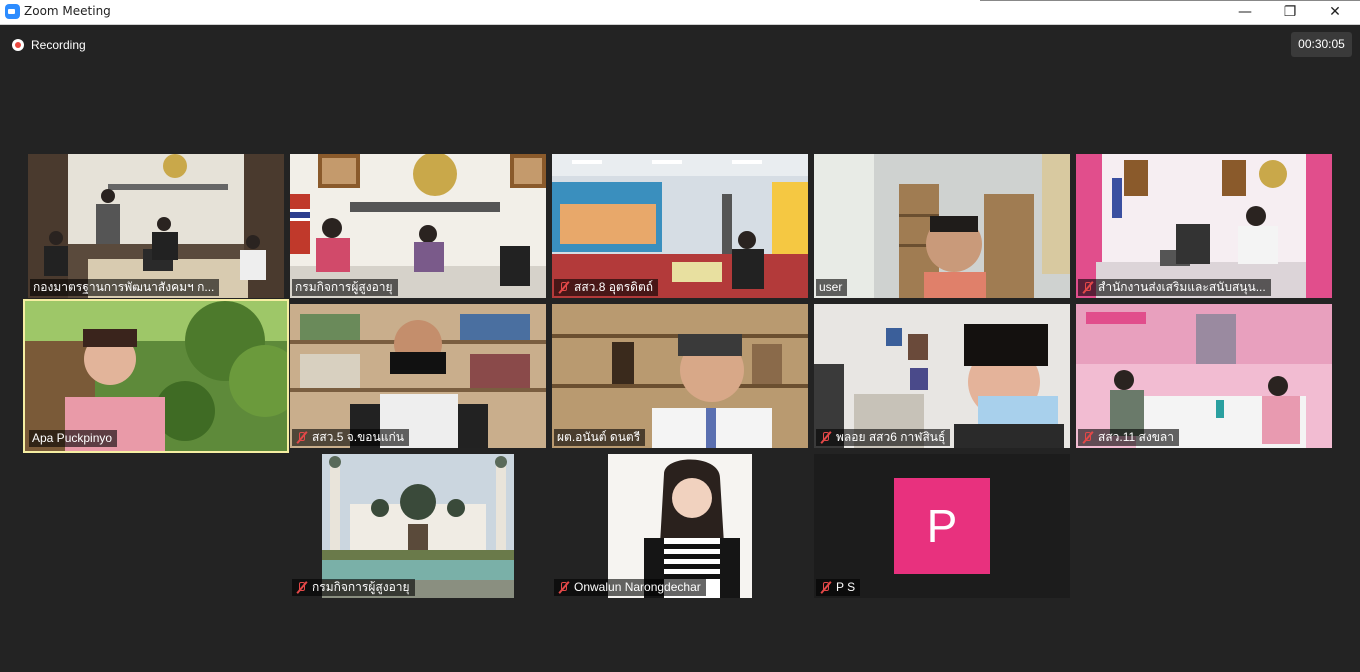  What do you see at coordinates (1245, 12) in the screenshot?
I see `minimize-button: —` at bounding box center [1245, 12].